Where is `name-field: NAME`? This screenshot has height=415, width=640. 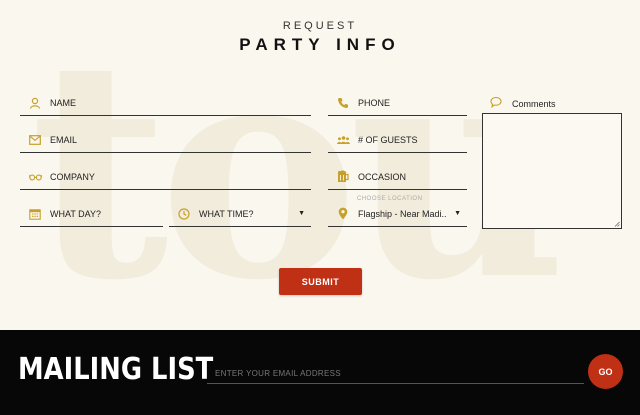
name-field: NAME is located at coordinates (165, 103).